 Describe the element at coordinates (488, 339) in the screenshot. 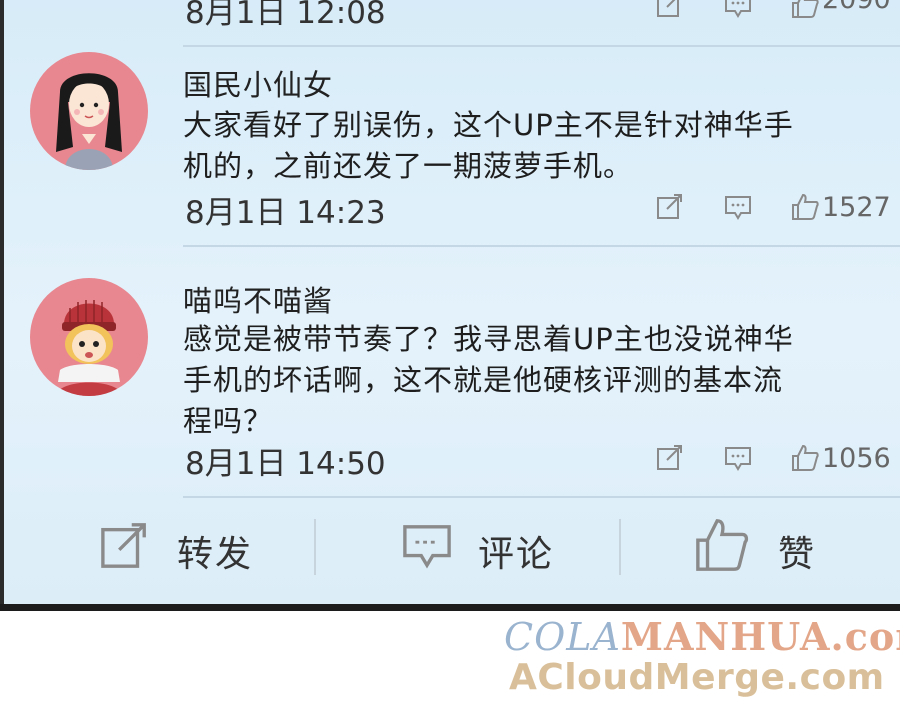

I see `comment-text-line: 感觉是被带节奏了？我寻思着UP主也没说神华` at that location.